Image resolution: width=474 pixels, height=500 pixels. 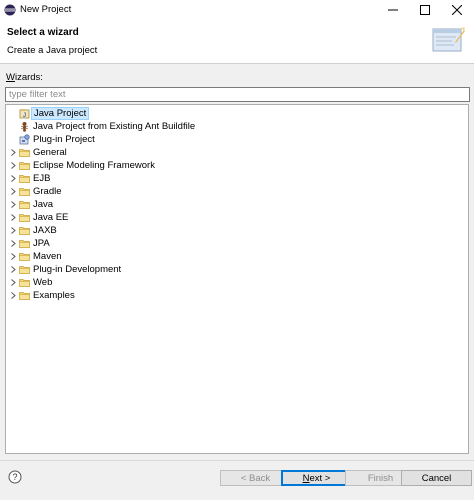 I want to click on next-button-label: Next >, so click(x=316, y=478).